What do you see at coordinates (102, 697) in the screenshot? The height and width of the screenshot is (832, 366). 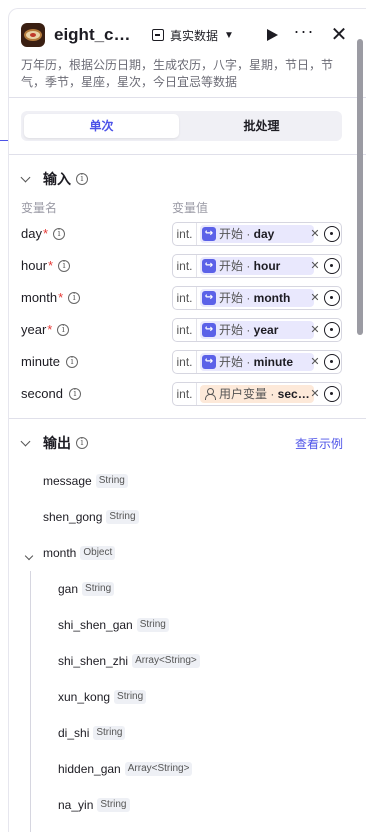 I see `output-child-item: xun_kong String` at bounding box center [102, 697].